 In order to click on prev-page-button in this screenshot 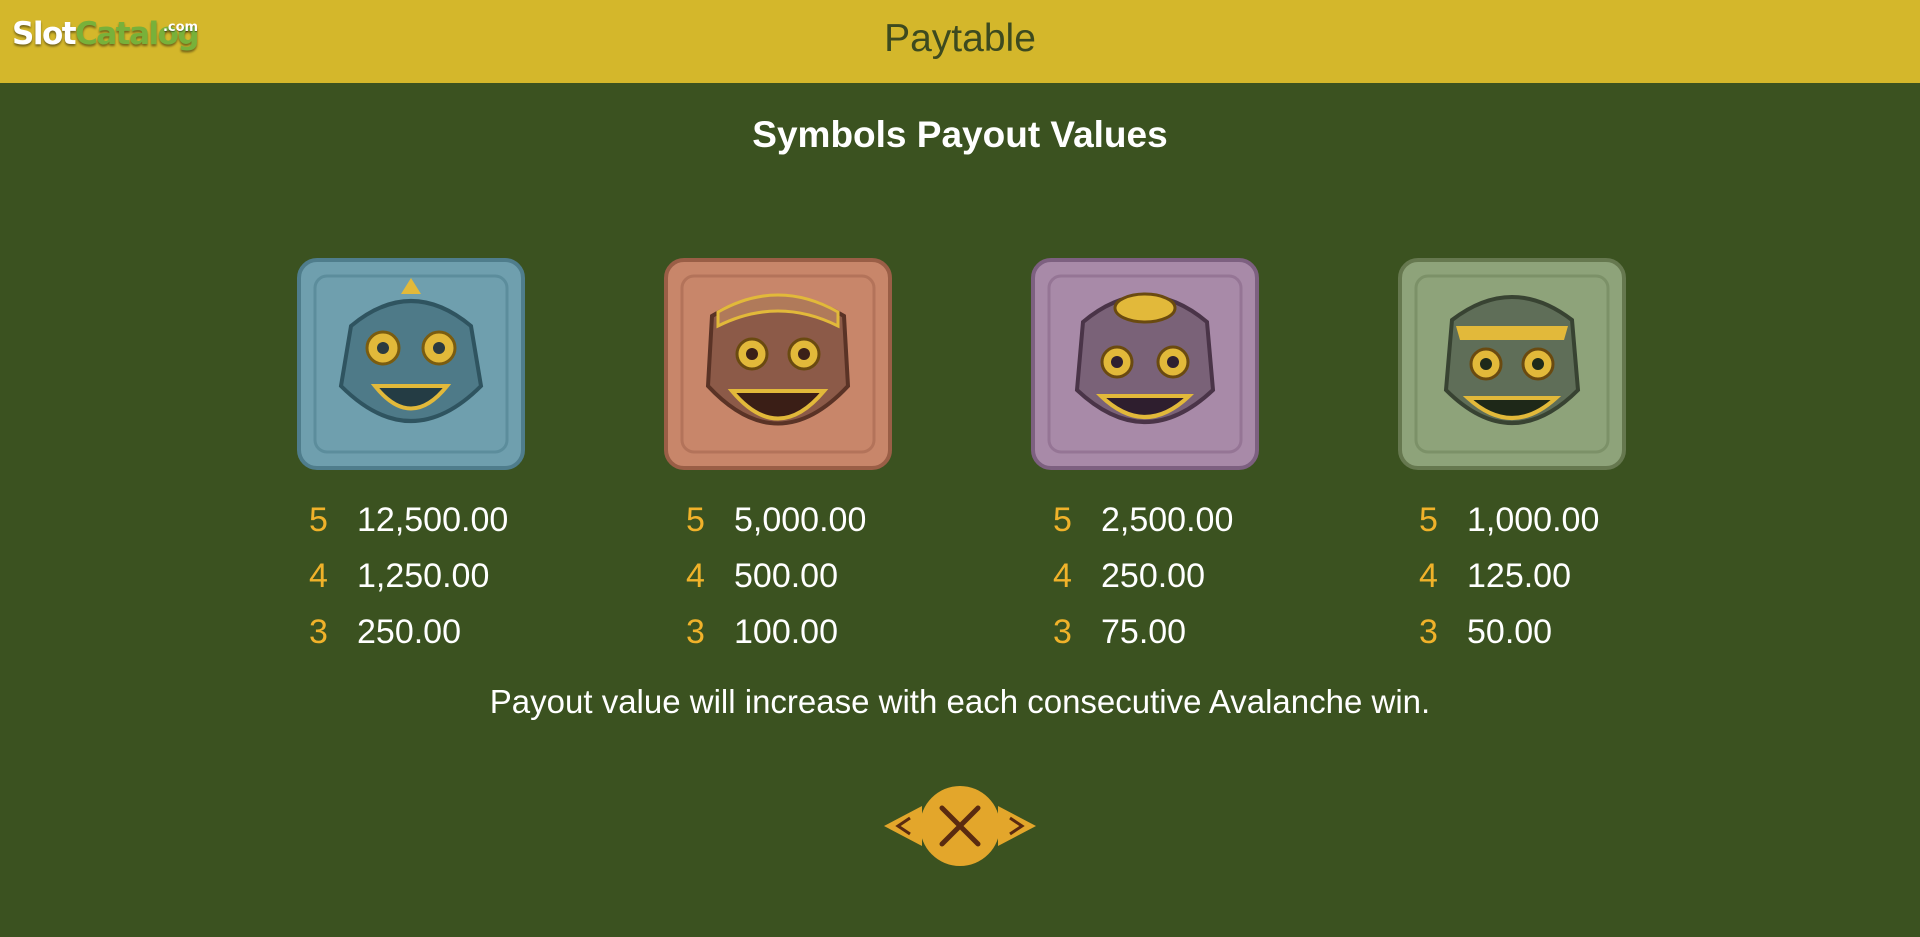, I will do `click(903, 826)`.